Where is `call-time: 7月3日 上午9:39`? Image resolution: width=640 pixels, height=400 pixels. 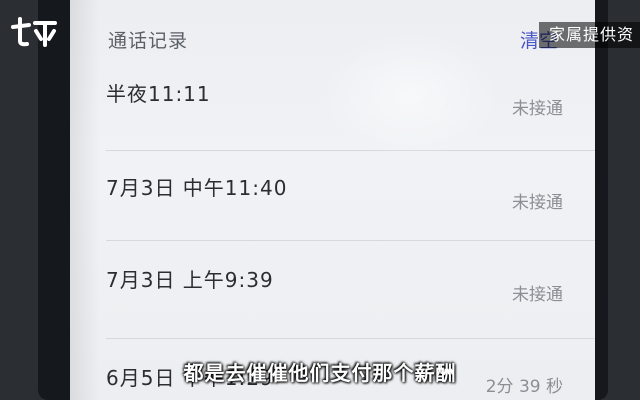
call-time: 7月3日 上午9:39 is located at coordinates (190, 280).